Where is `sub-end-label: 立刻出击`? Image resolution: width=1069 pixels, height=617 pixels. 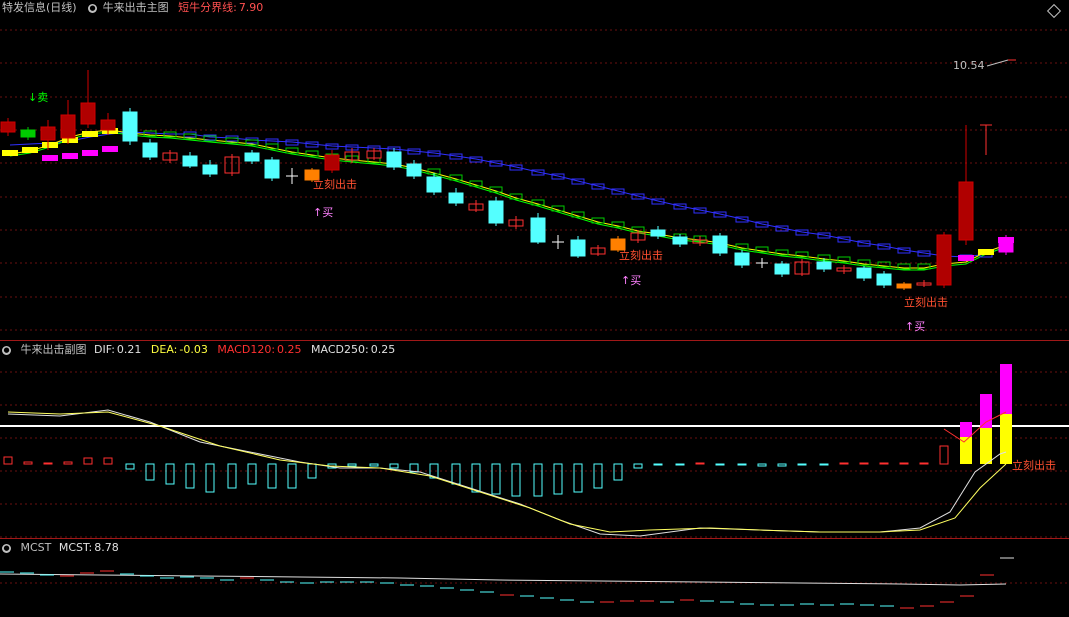
sub-end-label: 立刻出击 is located at coordinates (1034, 465).